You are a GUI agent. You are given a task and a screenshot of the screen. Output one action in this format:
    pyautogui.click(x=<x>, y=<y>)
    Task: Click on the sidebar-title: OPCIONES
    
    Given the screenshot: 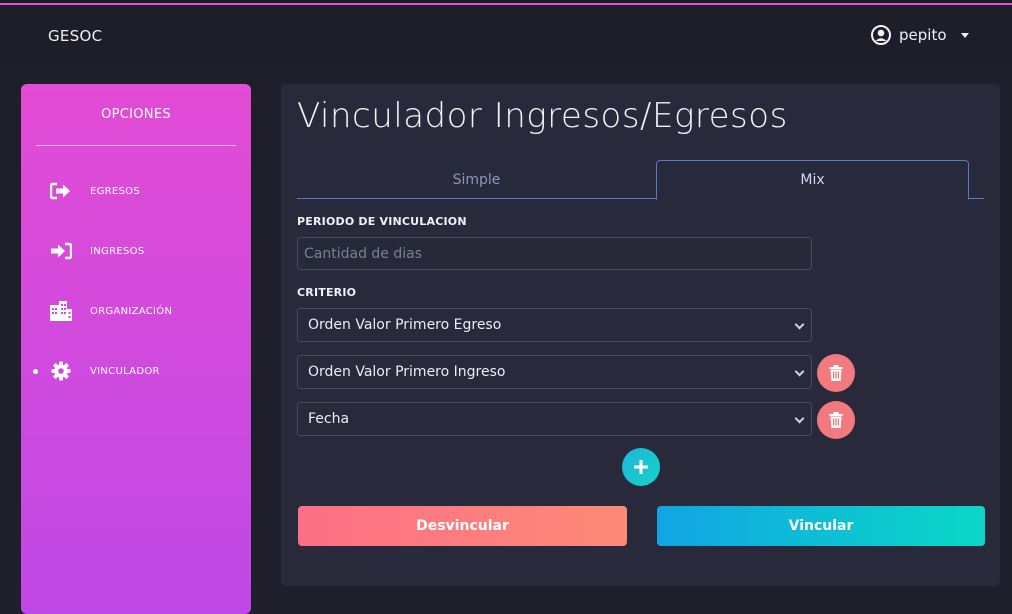 What is the action you would take?
    pyautogui.click(x=136, y=114)
    